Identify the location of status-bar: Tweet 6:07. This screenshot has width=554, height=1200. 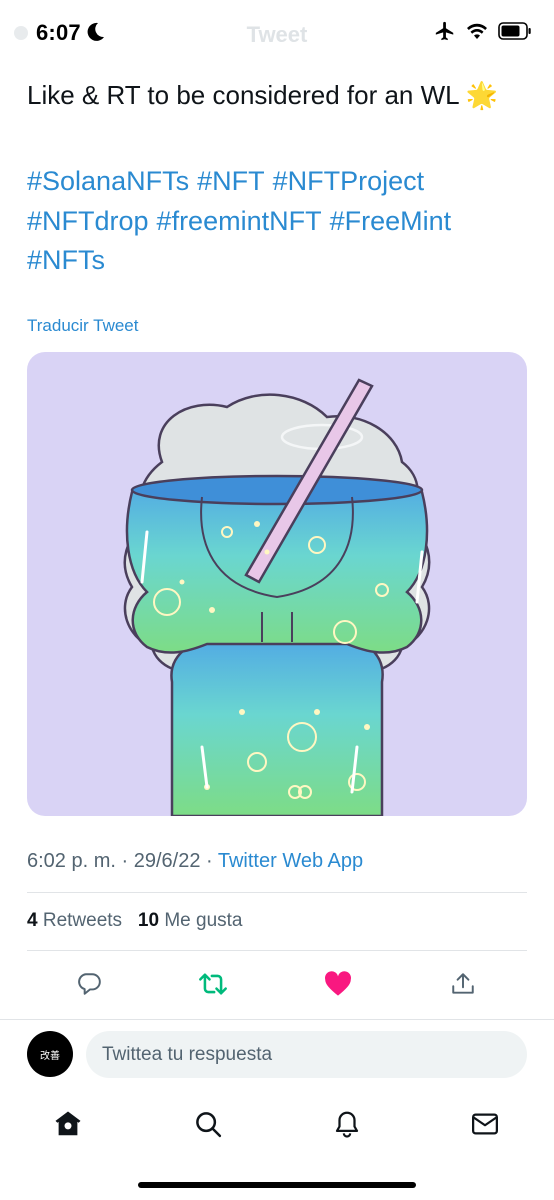
(277, 33).